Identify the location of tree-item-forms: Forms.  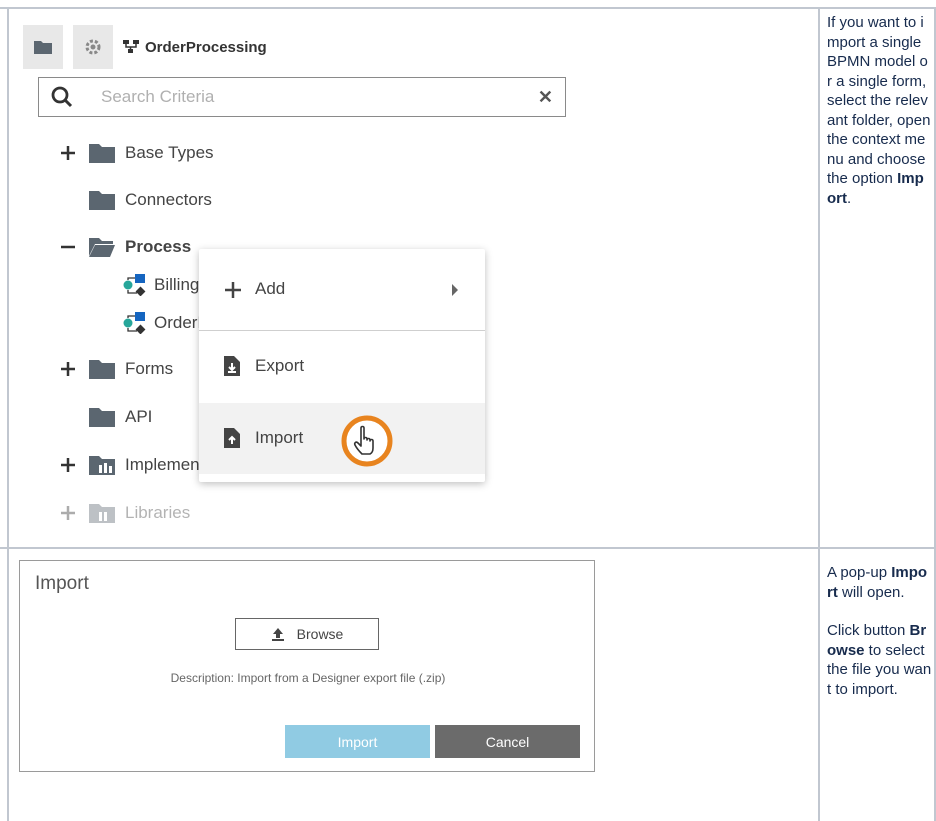
(117, 369).